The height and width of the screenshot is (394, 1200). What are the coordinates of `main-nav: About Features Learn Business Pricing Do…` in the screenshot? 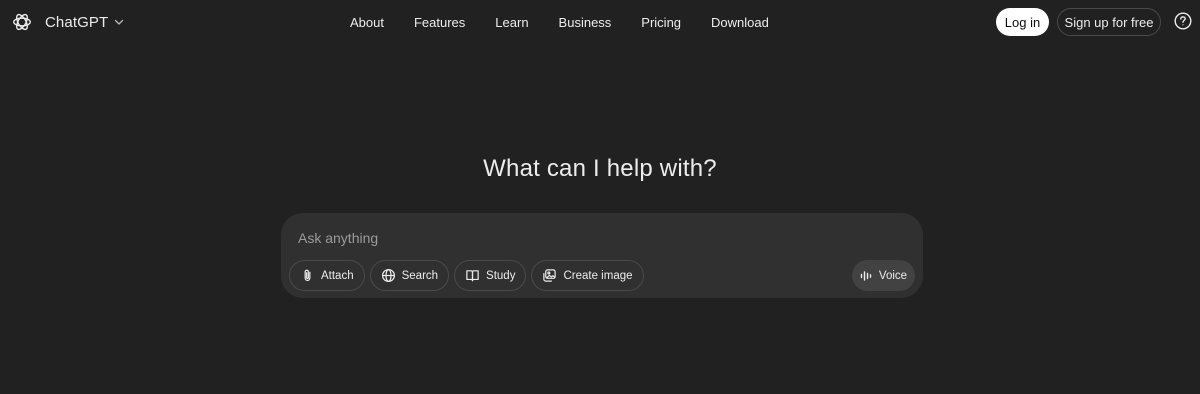 It's located at (559, 22).